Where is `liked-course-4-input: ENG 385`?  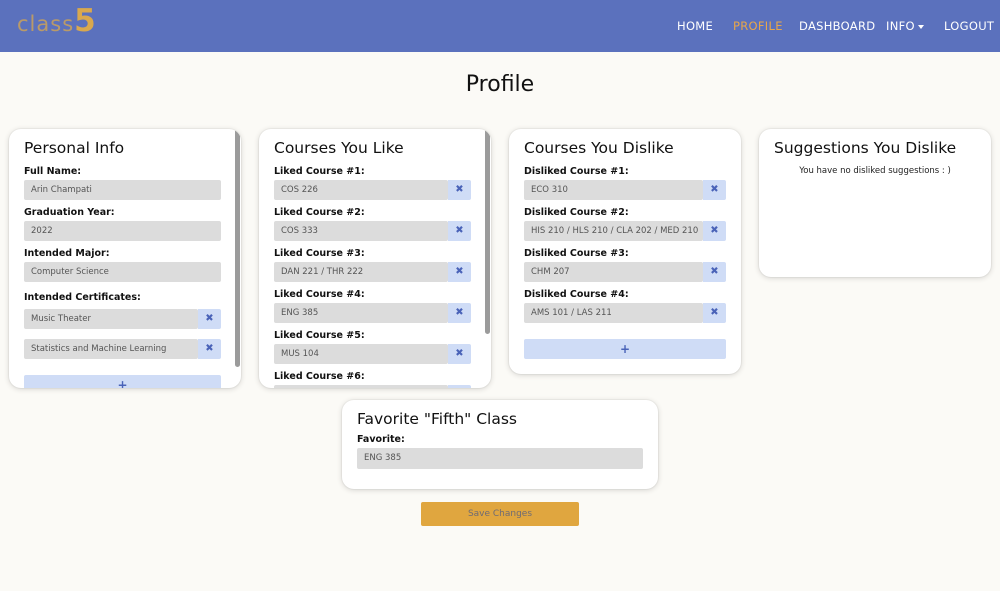
liked-course-4-input: ENG 385 is located at coordinates (361, 313).